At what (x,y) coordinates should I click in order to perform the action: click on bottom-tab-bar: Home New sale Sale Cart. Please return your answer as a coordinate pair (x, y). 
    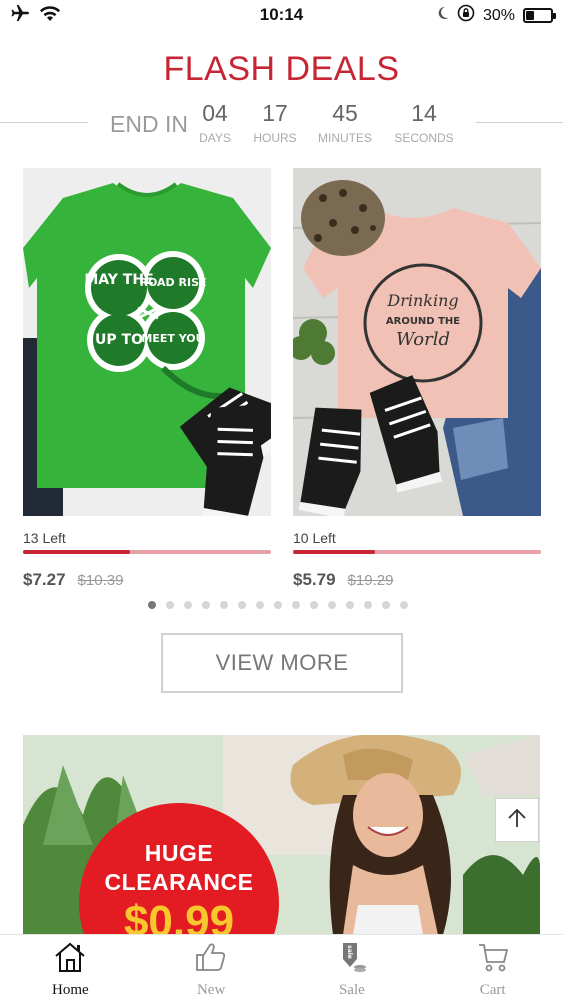
    Looking at the image, I should click on (281, 967).